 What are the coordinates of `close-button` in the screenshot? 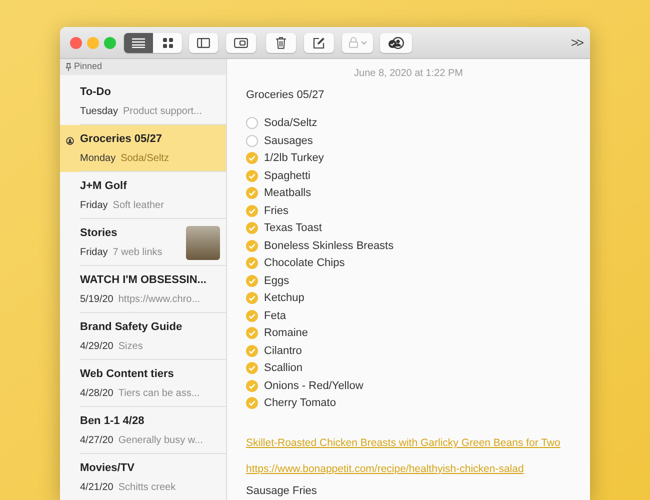 It's located at (76, 42).